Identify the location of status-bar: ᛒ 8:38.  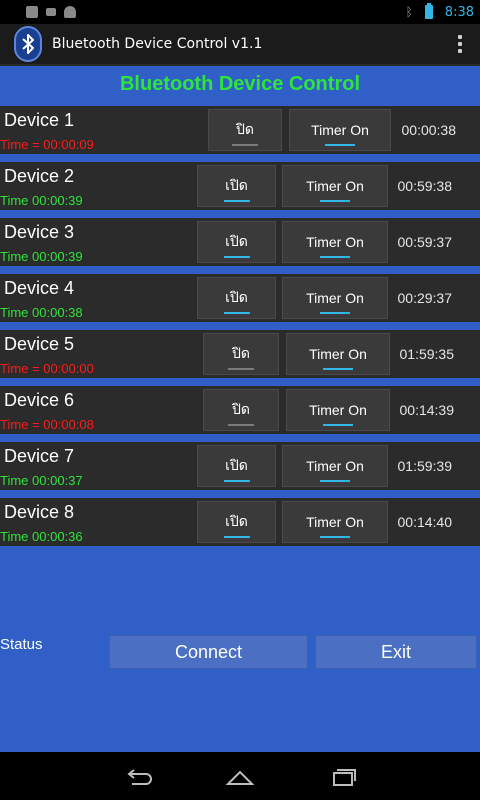
(240, 12).